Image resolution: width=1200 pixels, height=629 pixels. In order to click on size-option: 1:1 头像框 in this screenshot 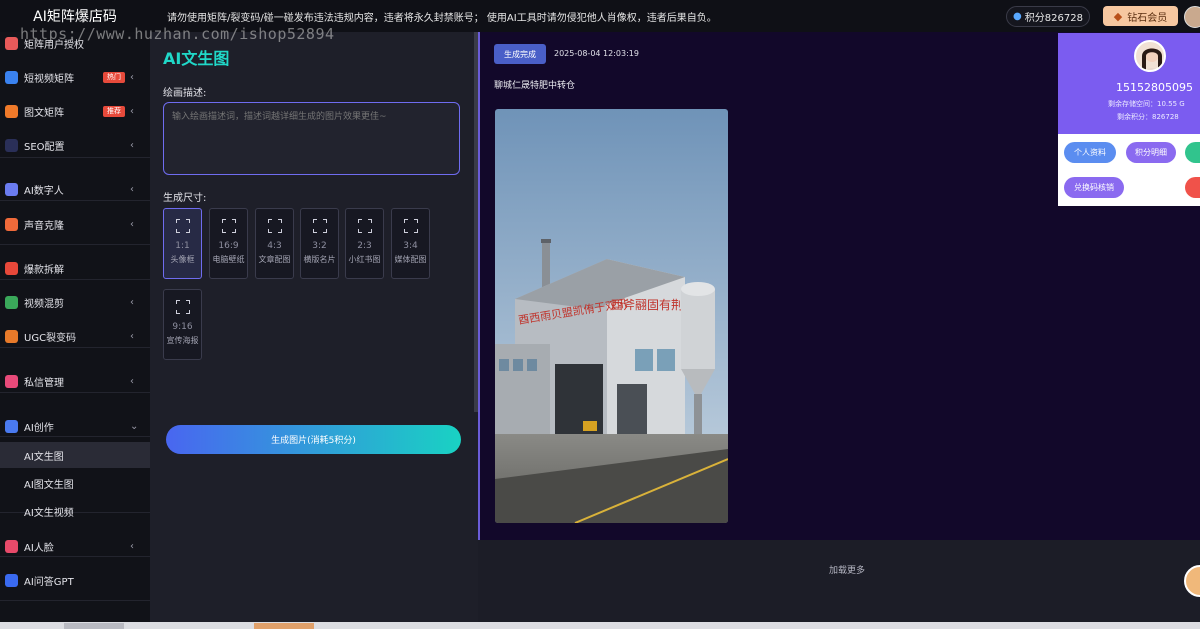, I will do `click(182, 243)`.